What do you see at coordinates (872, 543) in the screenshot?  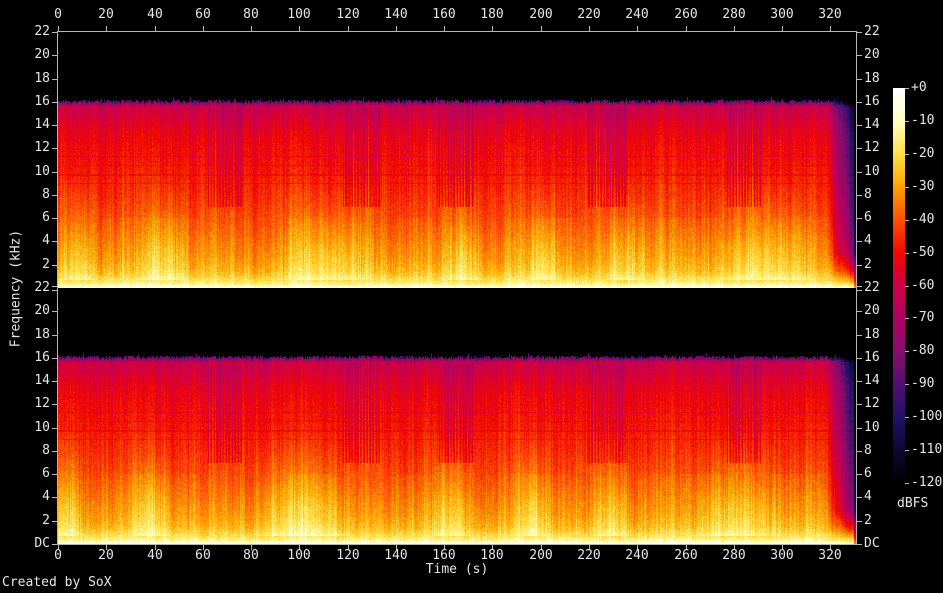 I see `freq-tick-label-right: DC` at bounding box center [872, 543].